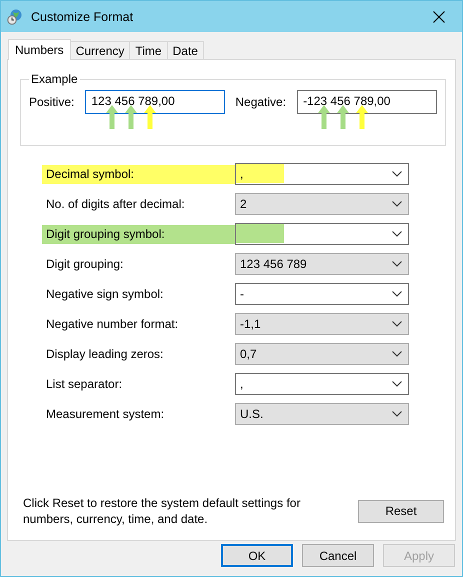 This screenshot has width=463, height=577. I want to click on tab: Date, so click(185, 50).